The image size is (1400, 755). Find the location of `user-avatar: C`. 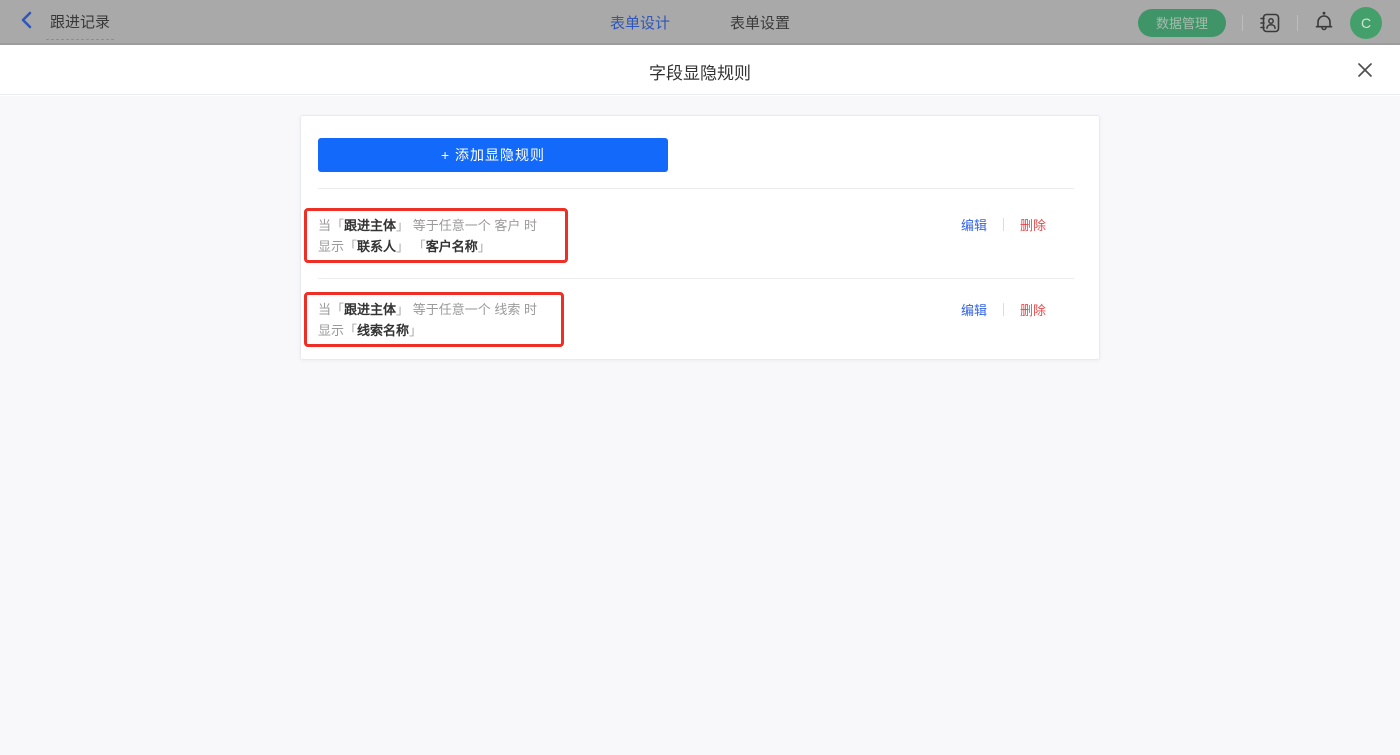

user-avatar: C is located at coordinates (1366, 22).